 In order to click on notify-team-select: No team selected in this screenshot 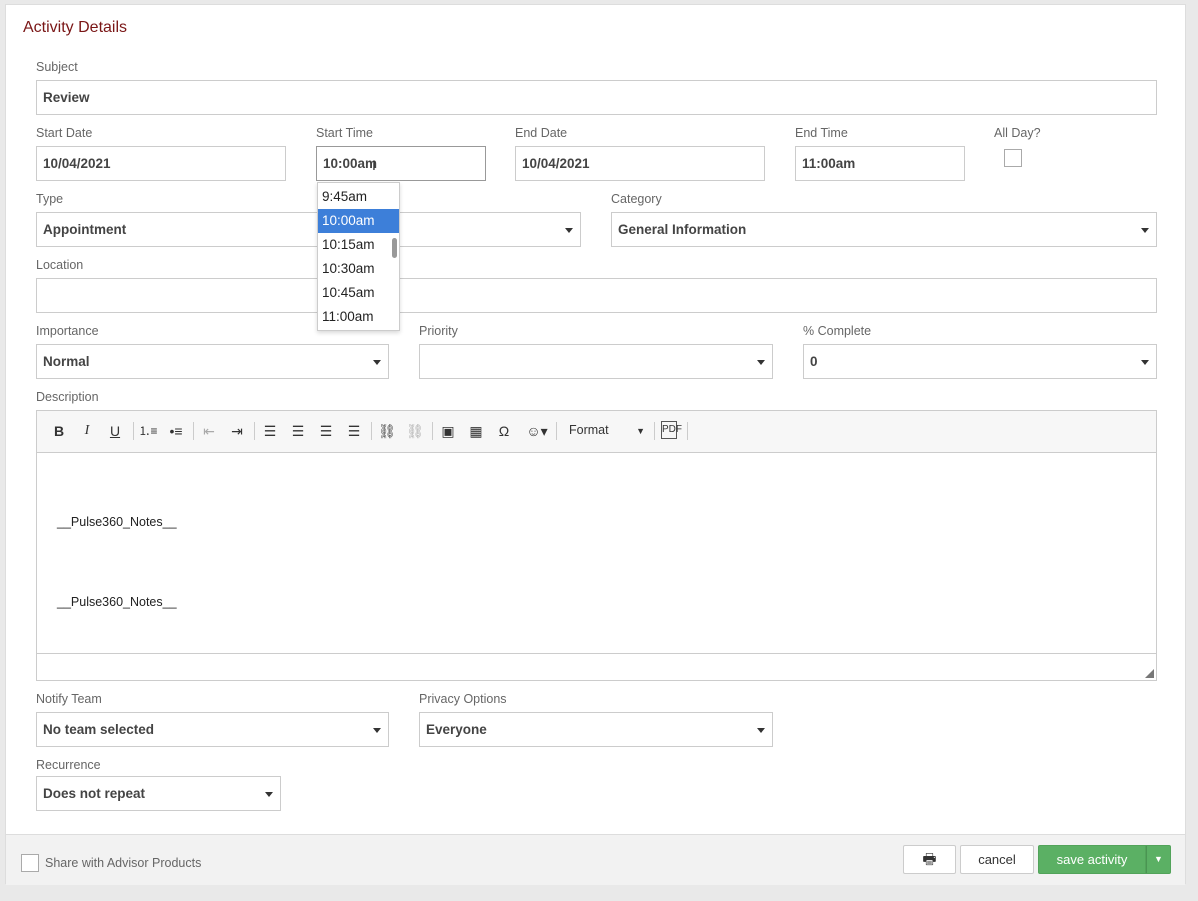, I will do `click(212, 729)`.